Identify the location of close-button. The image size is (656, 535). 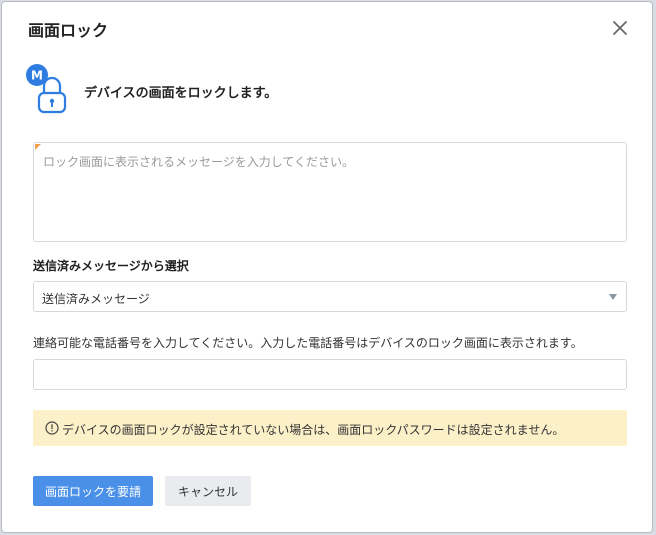
(620, 28).